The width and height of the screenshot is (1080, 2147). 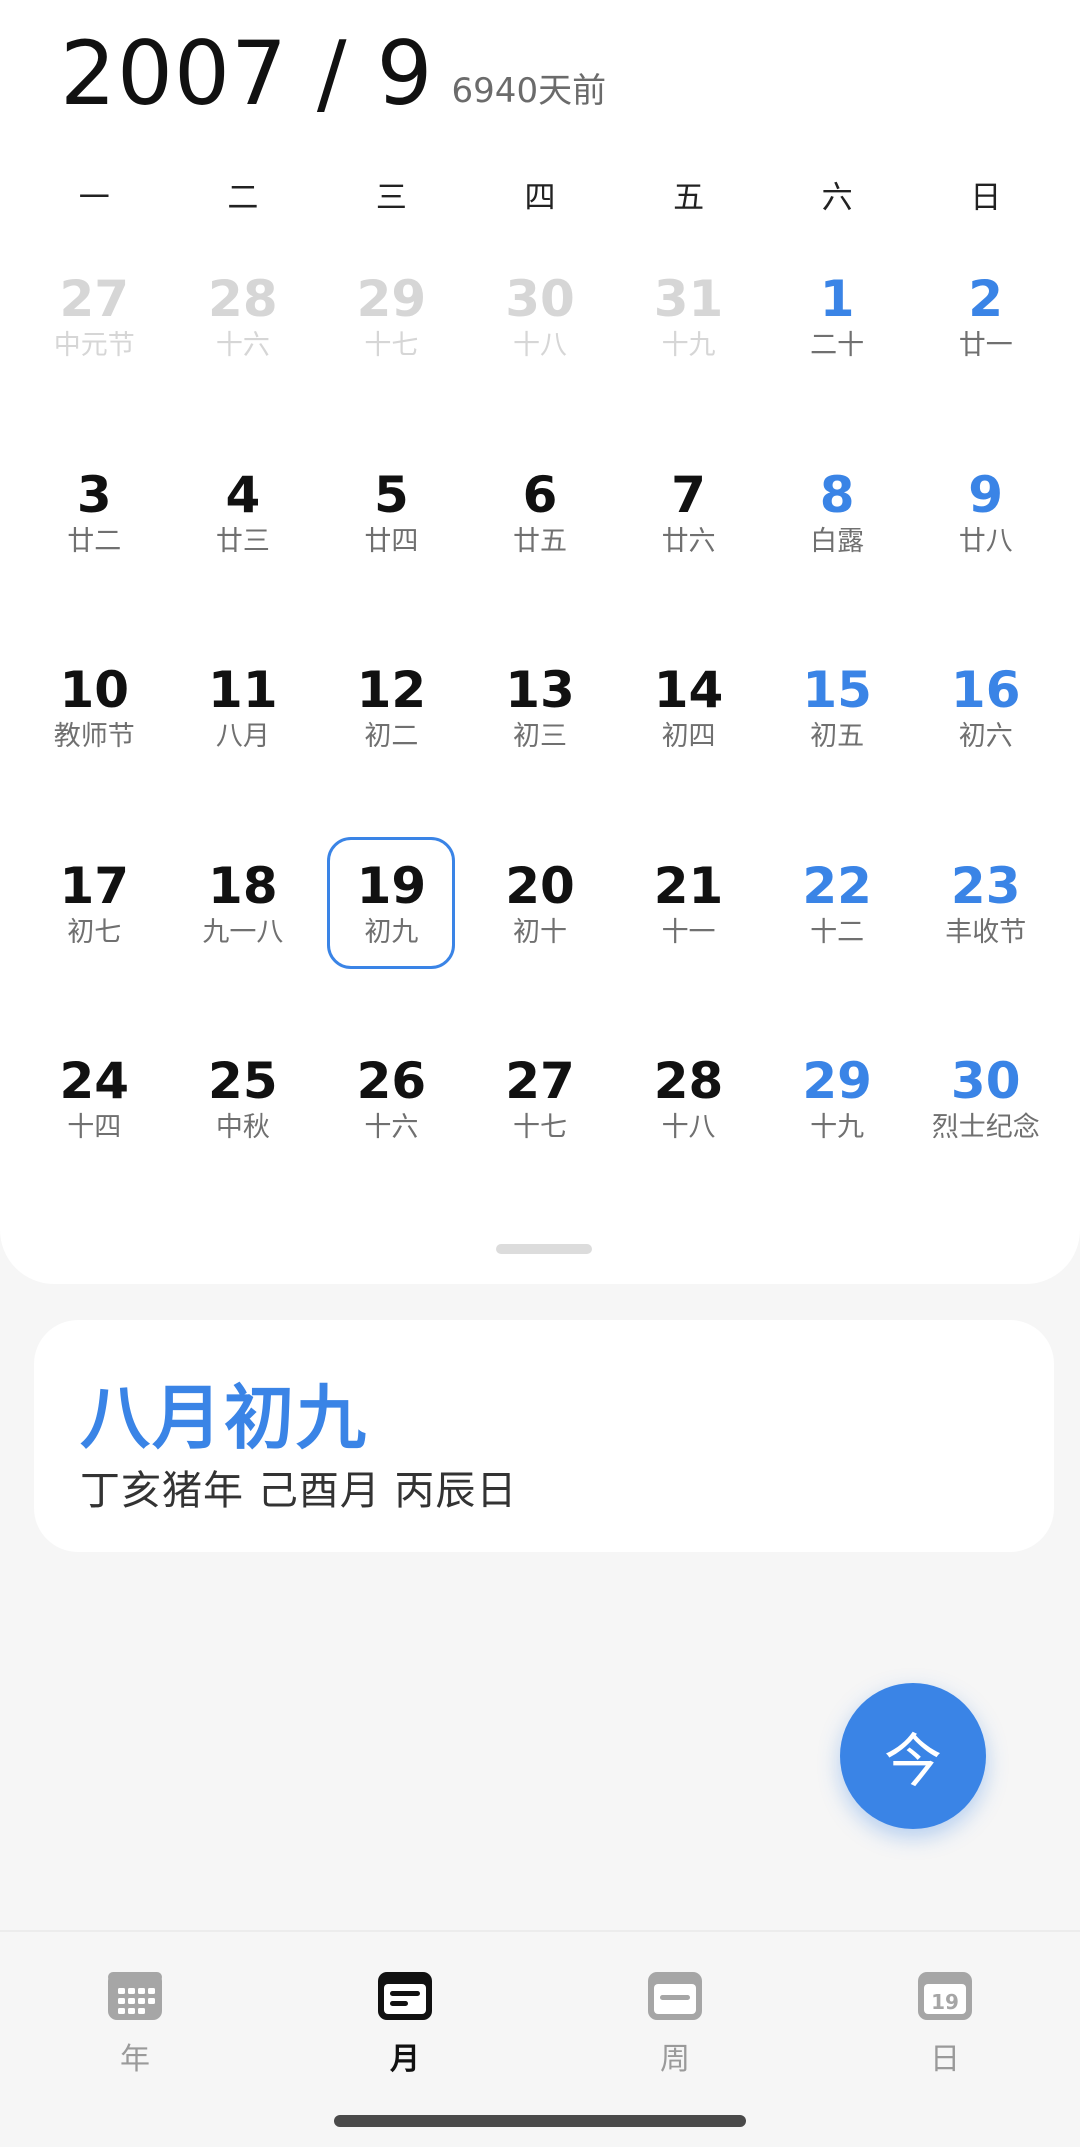 I want to click on day-cell: 30 十八, so click(x=540, y=348).